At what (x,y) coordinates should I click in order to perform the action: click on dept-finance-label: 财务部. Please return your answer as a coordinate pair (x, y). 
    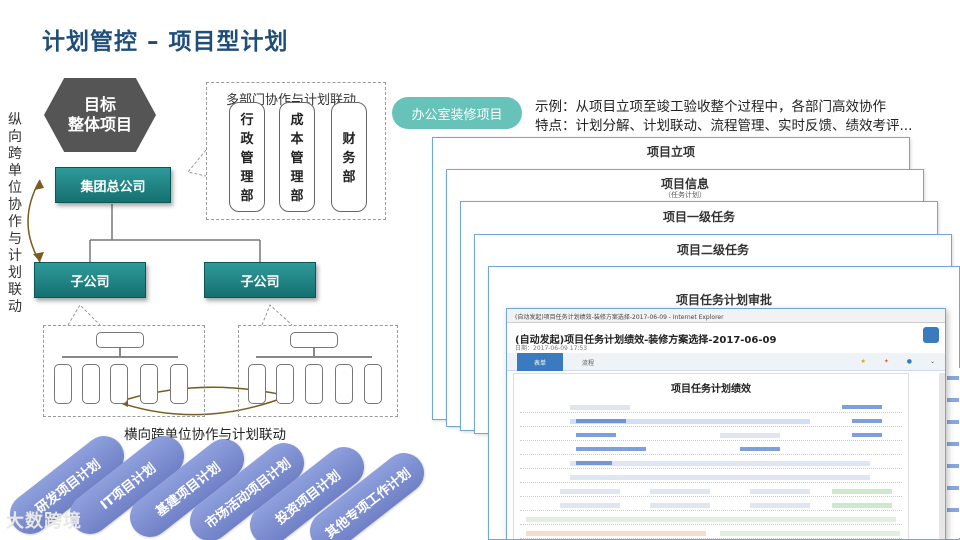
    Looking at the image, I should click on (349, 158).